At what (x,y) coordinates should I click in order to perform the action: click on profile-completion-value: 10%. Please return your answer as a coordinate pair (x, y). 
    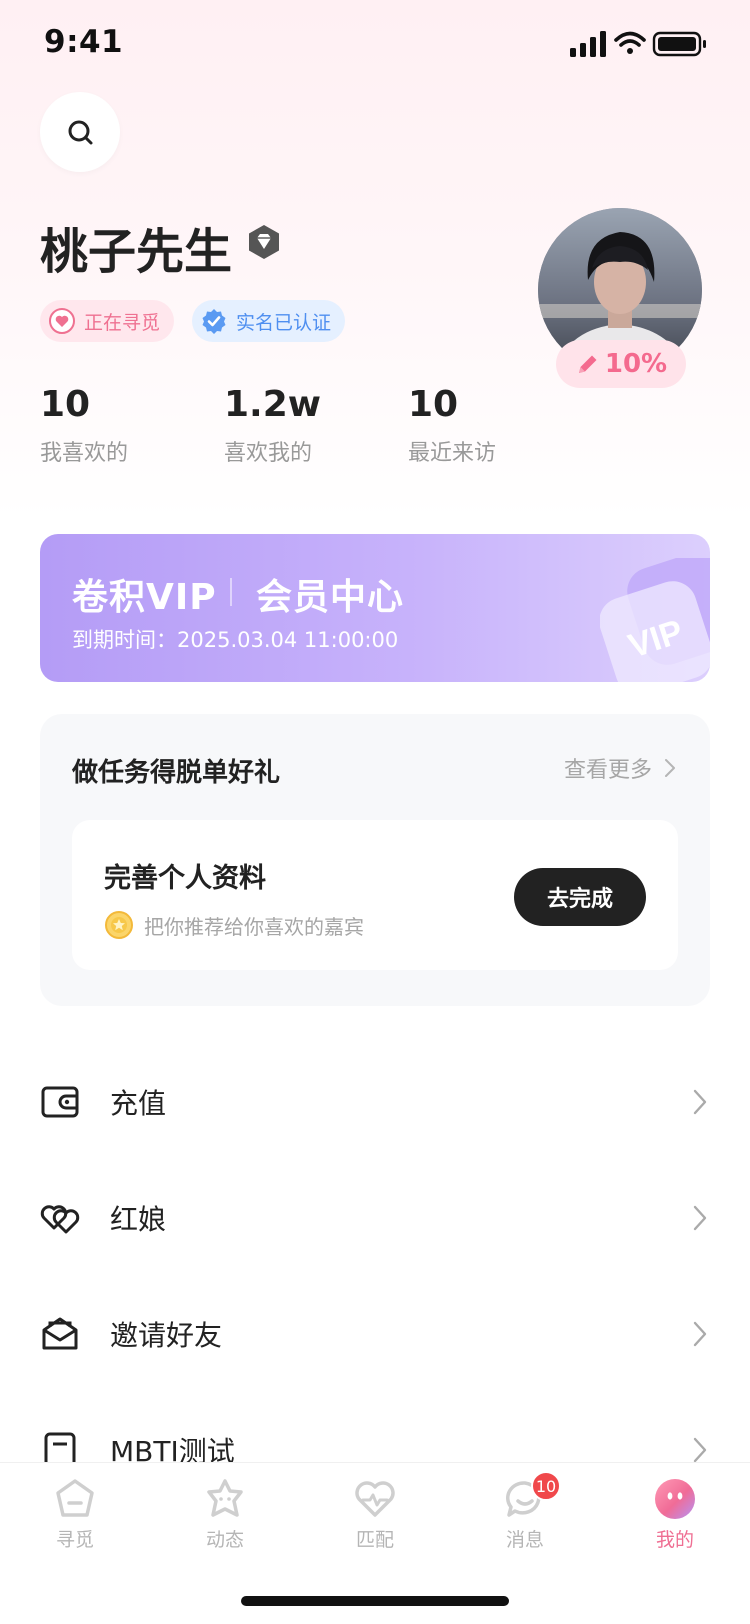
    Looking at the image, I should click on (636, 364).